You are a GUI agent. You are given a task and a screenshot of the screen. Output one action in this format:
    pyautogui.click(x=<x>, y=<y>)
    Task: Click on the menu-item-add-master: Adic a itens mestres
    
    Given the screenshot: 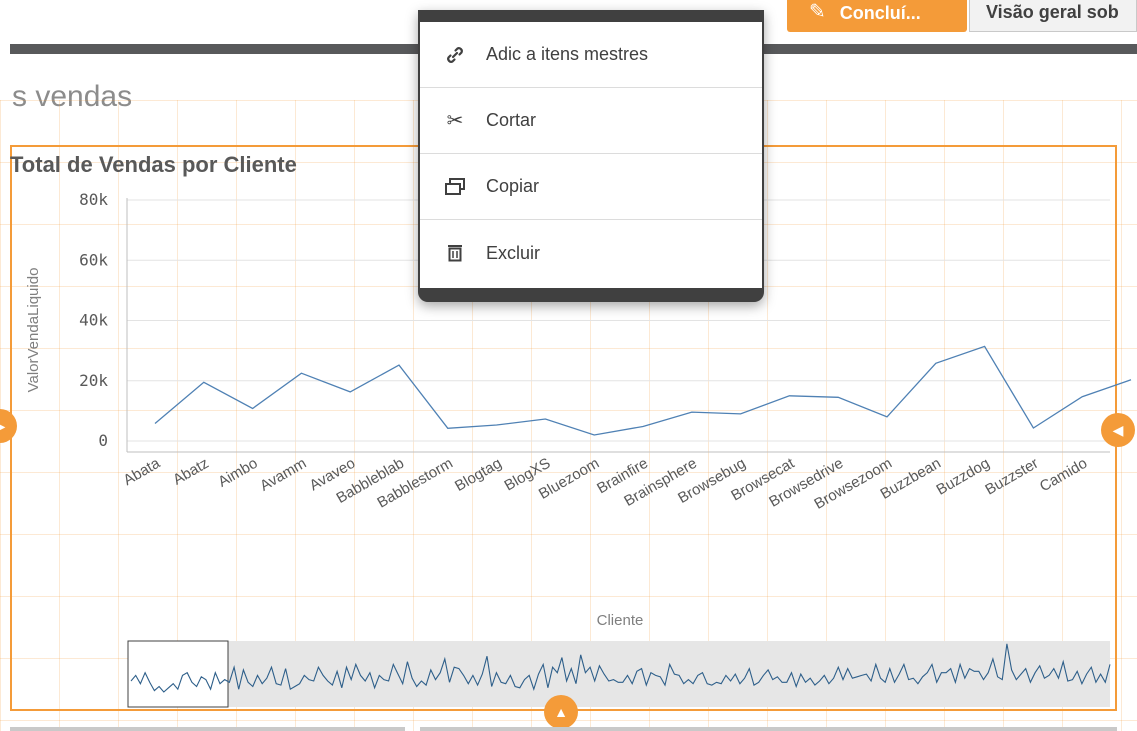 What is the action you would take?
    pyautogui.click(x=591, y=55)
    